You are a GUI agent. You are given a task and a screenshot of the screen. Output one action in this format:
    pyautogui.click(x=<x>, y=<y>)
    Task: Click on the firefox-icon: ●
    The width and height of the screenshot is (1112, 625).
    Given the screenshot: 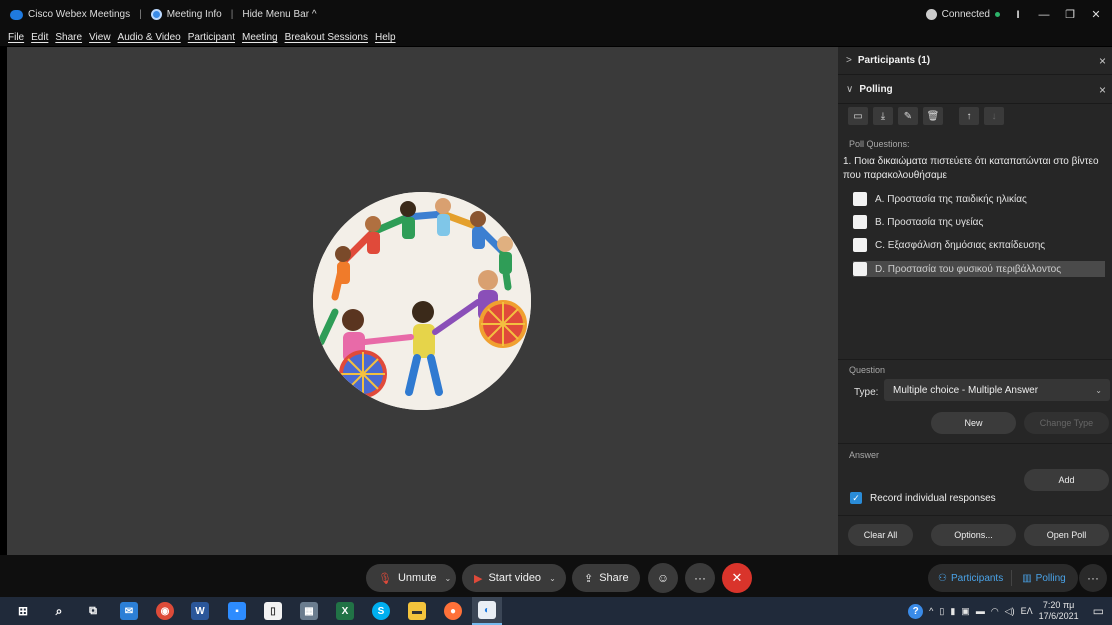 What is the action you would take?
    pyautogui.click(x=453, y=611)
    